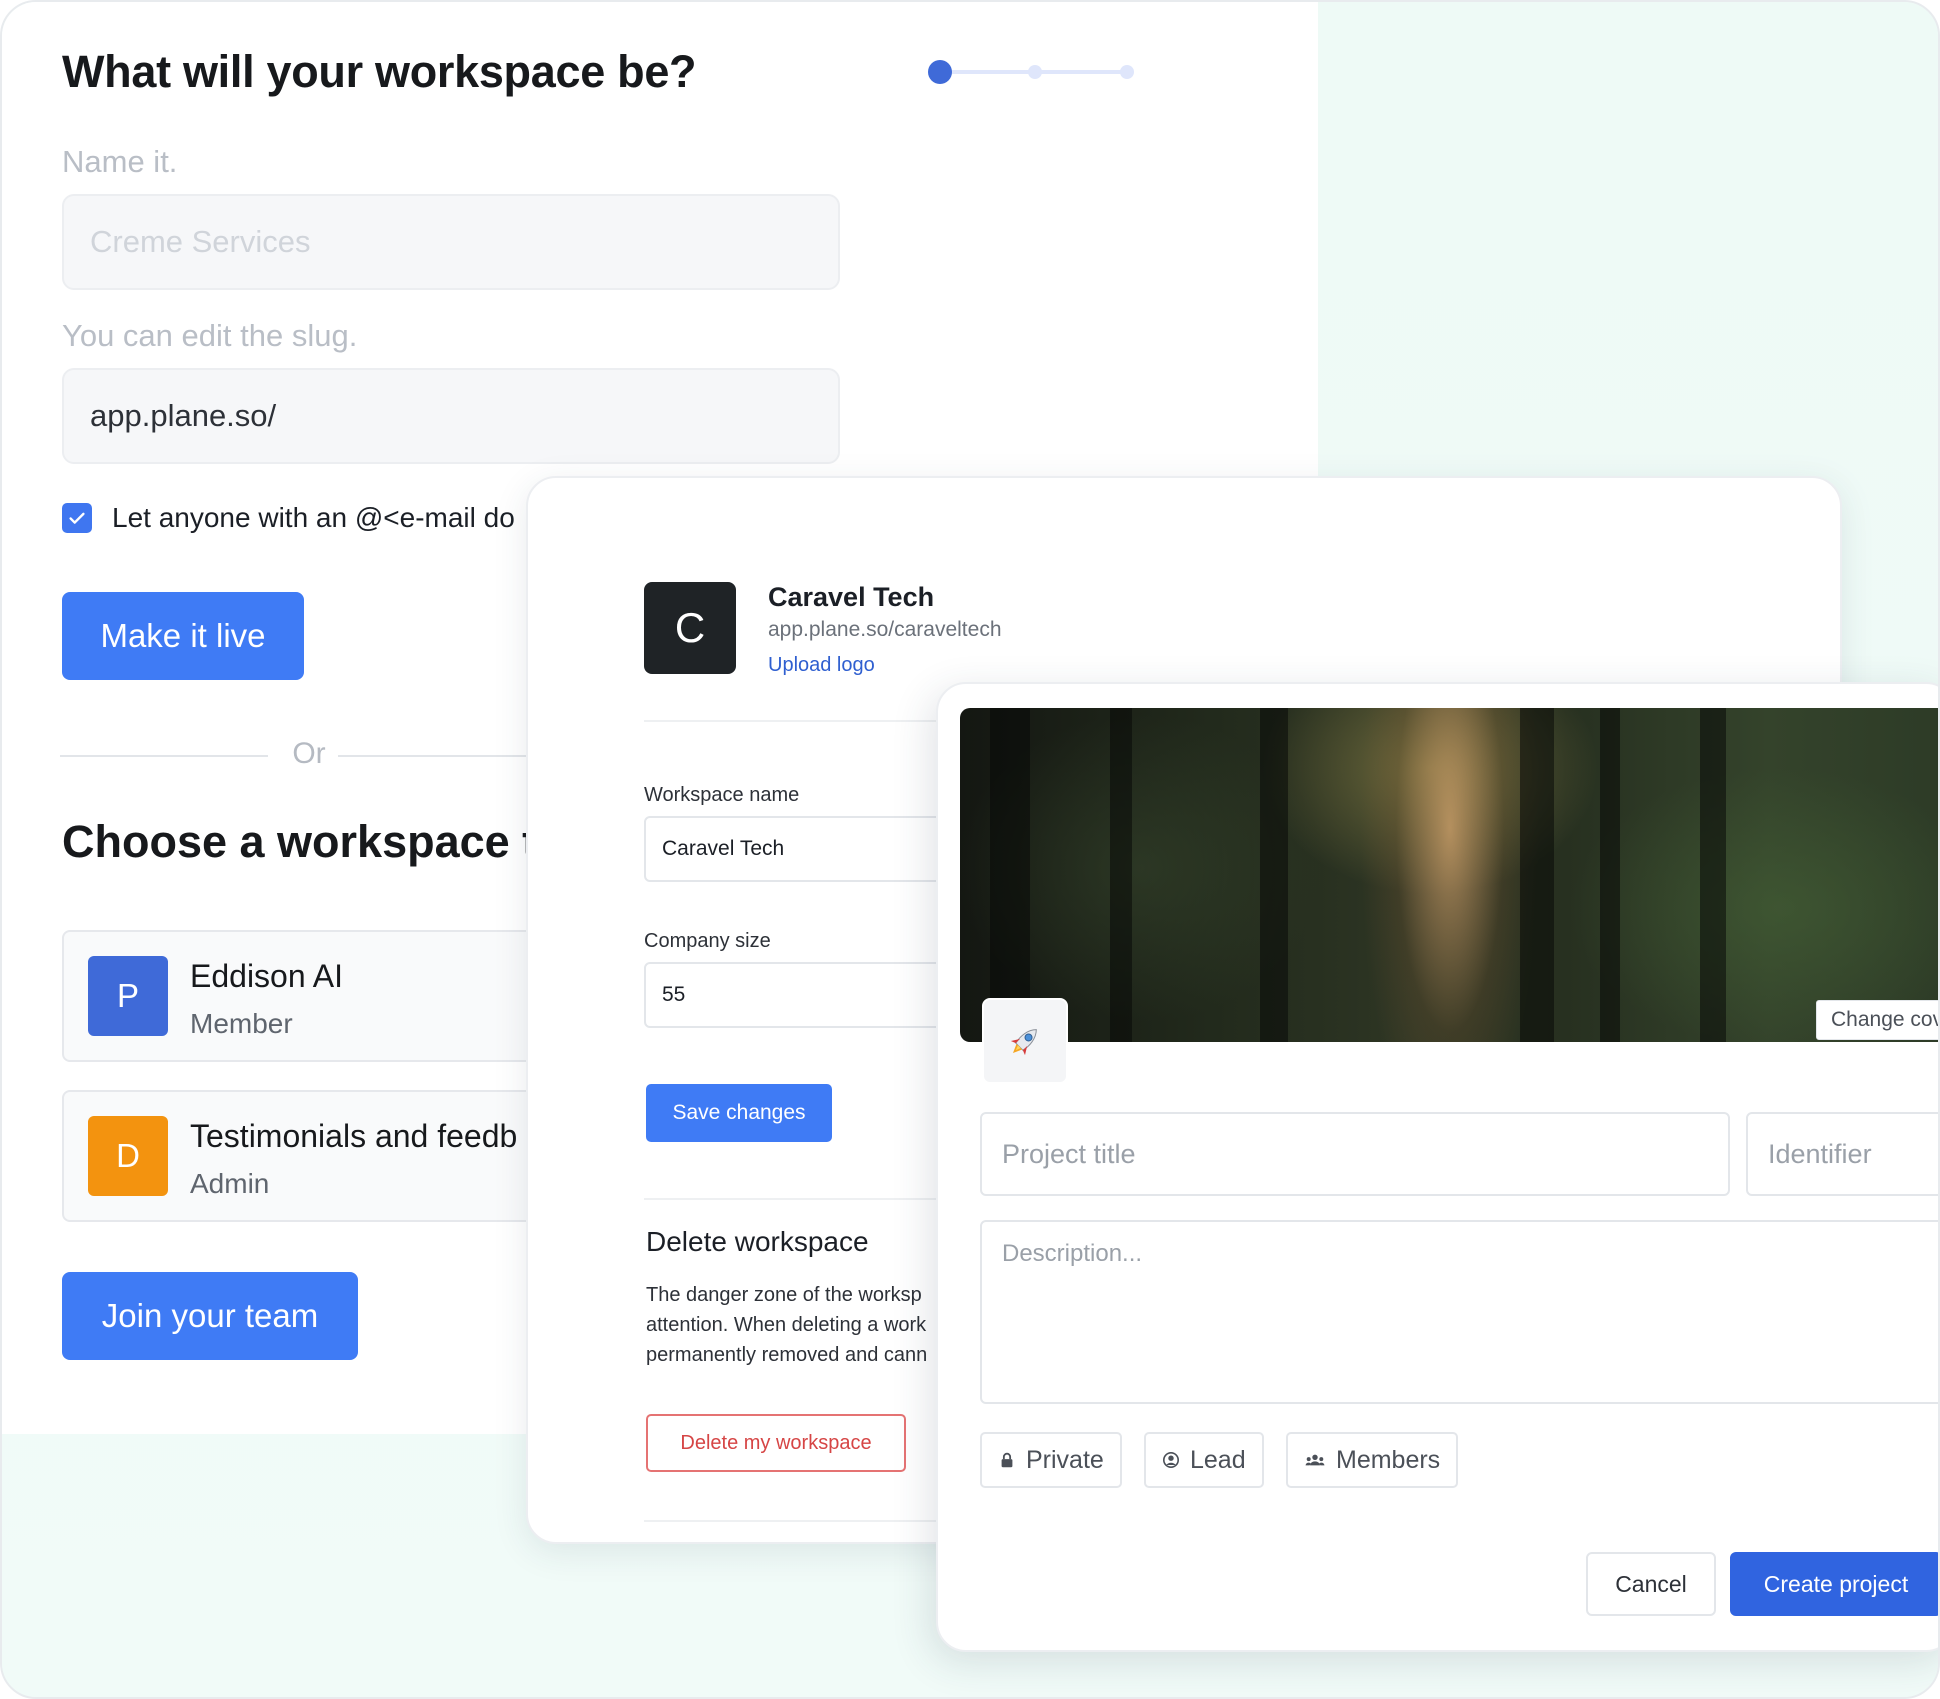 The image size is (1940, 1699). Describe the element at coordinates (784, 1295) in the screenshot. I see `description-line: The danger zone of the worksp` at that location.